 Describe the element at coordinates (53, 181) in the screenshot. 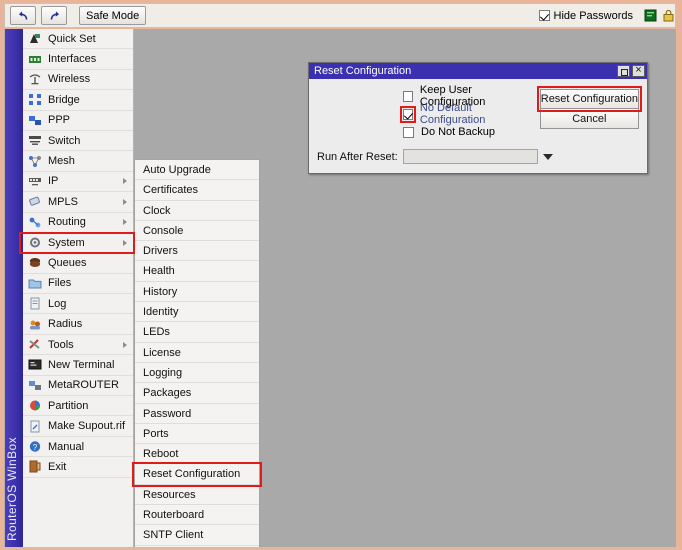

I see `sidebar-item-label: IP` at that location.